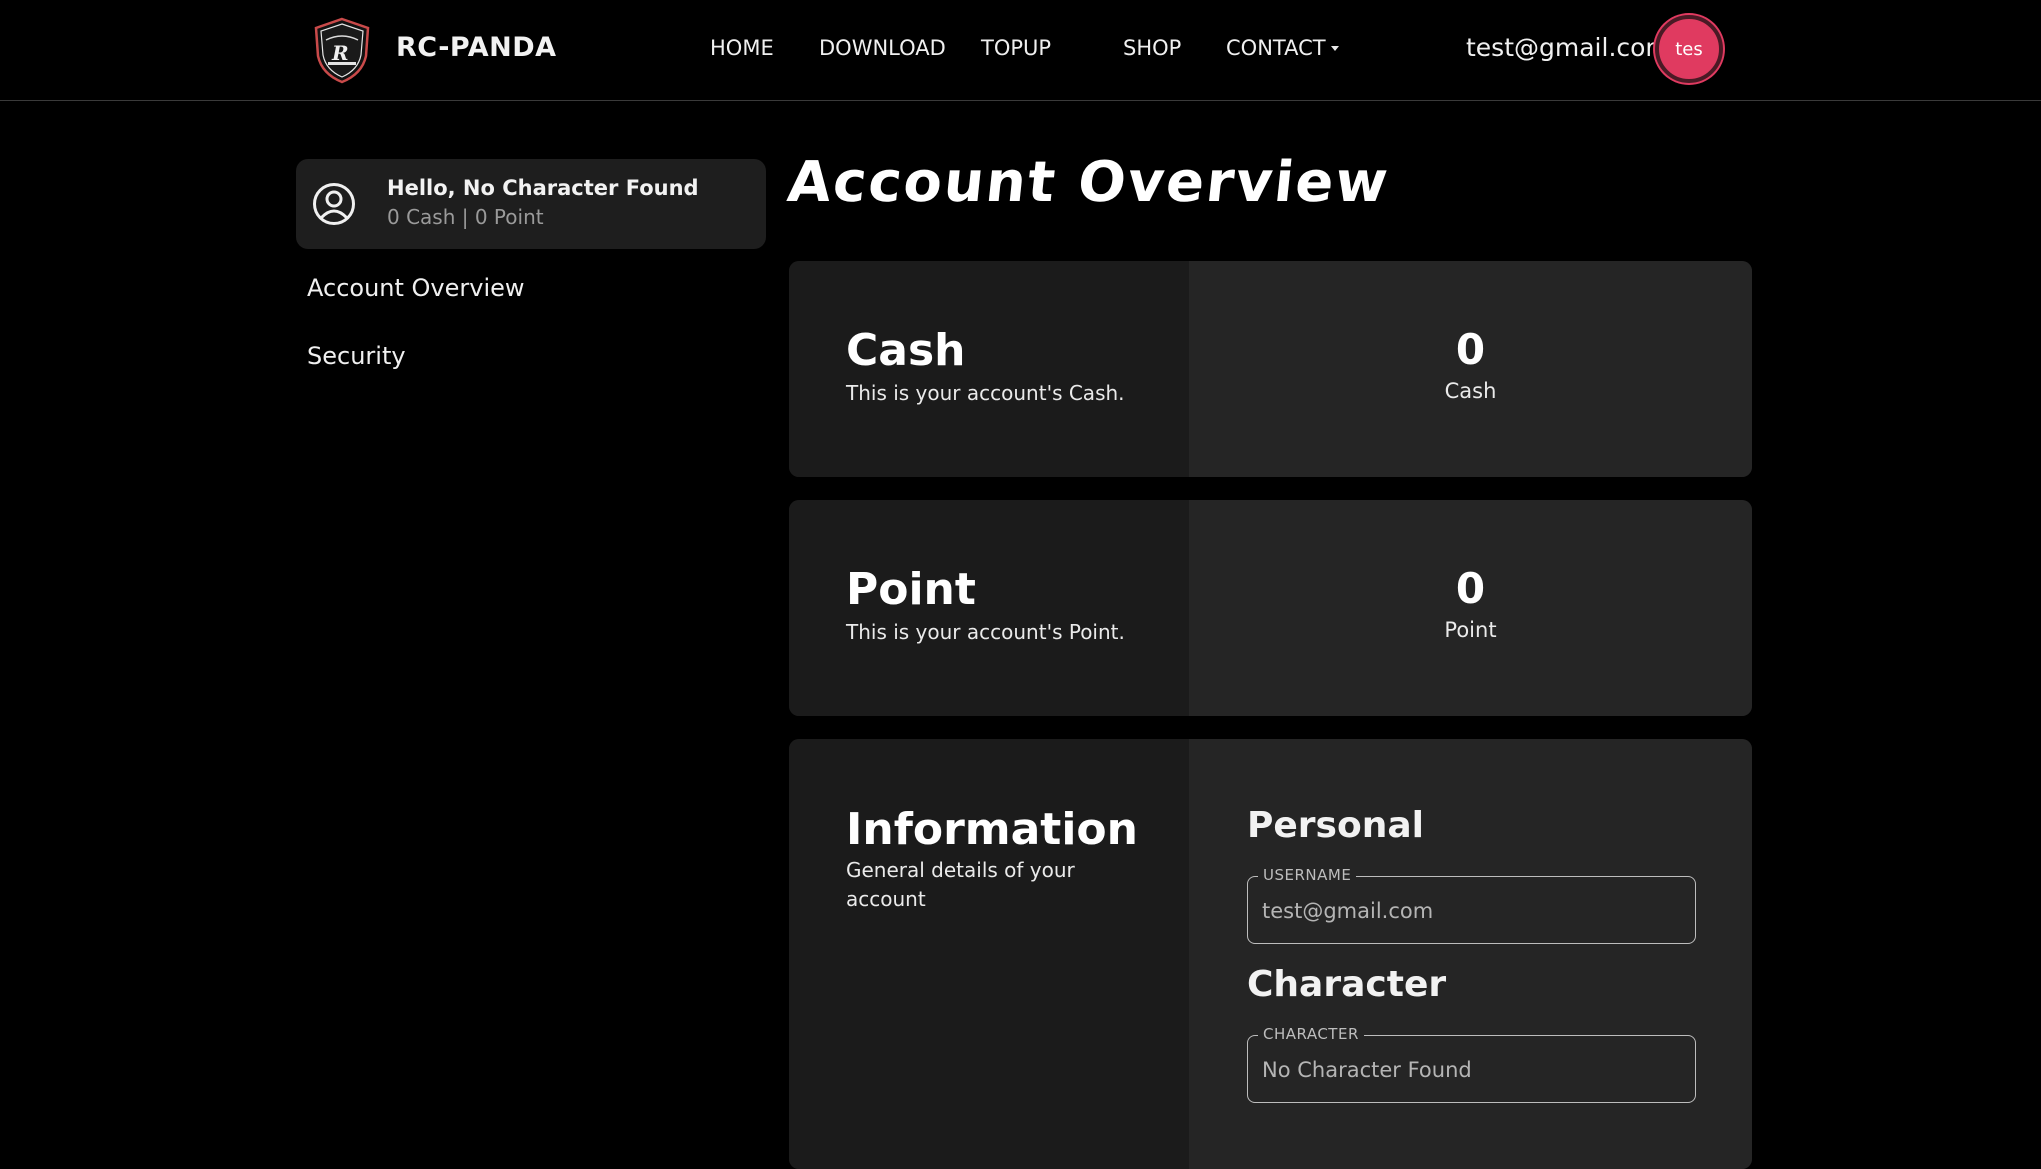 The width and height of the screenshot is (2041, 1169). Describe the element at coordinates (992, 829) in the screenshot. I see `information-title: Information` at that location.